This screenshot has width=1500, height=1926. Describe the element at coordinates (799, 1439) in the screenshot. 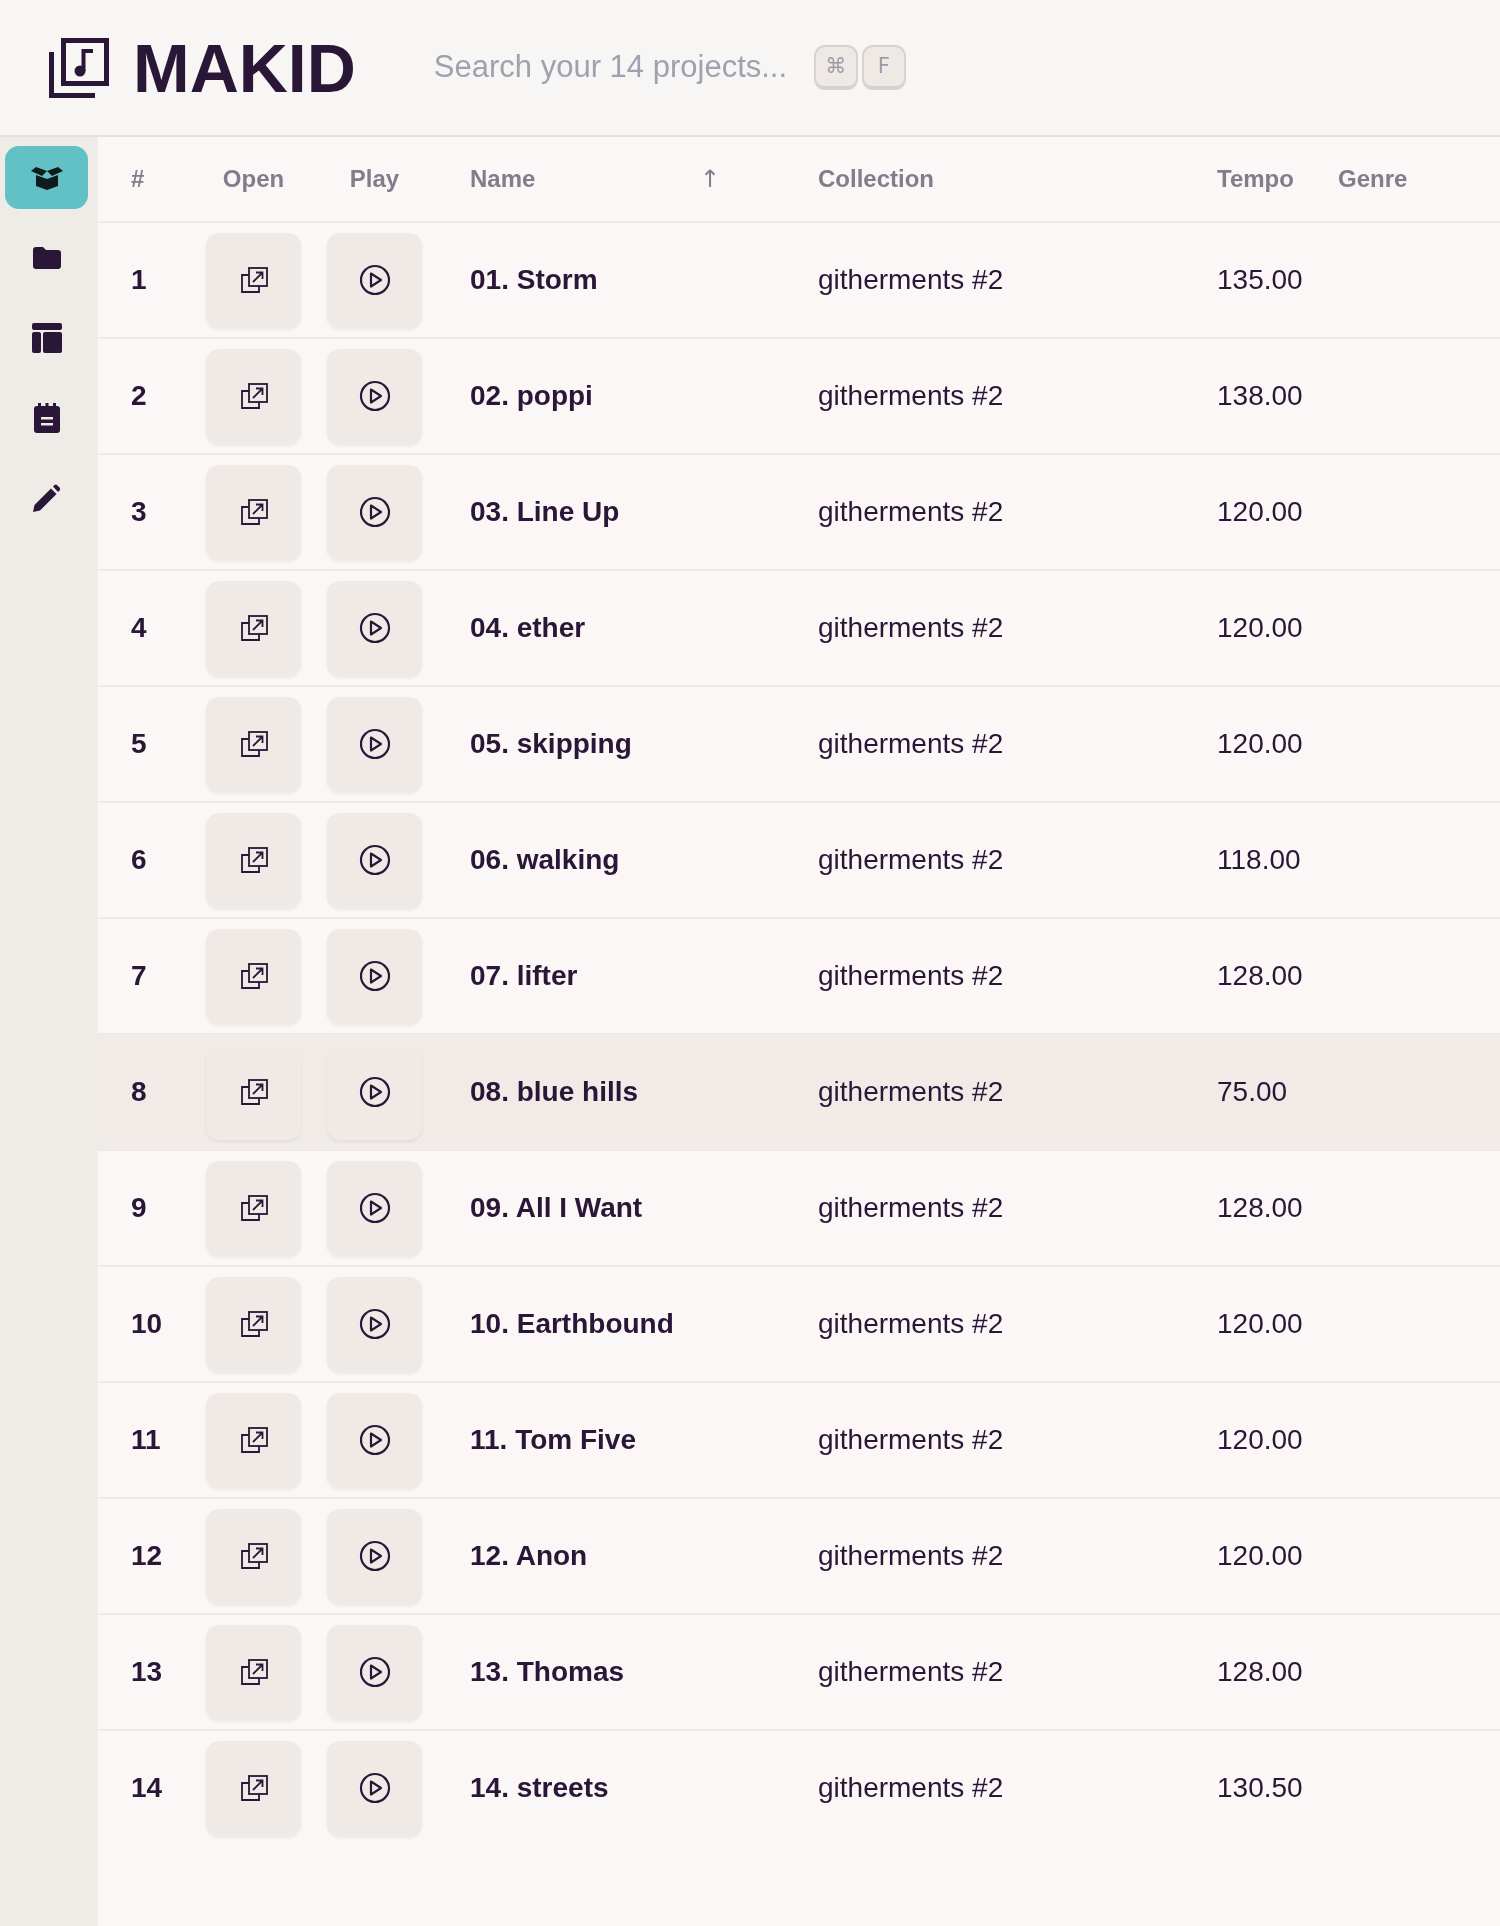

I see `table-row: 11 11. Tom Five githerments #2 120.00` at that location.